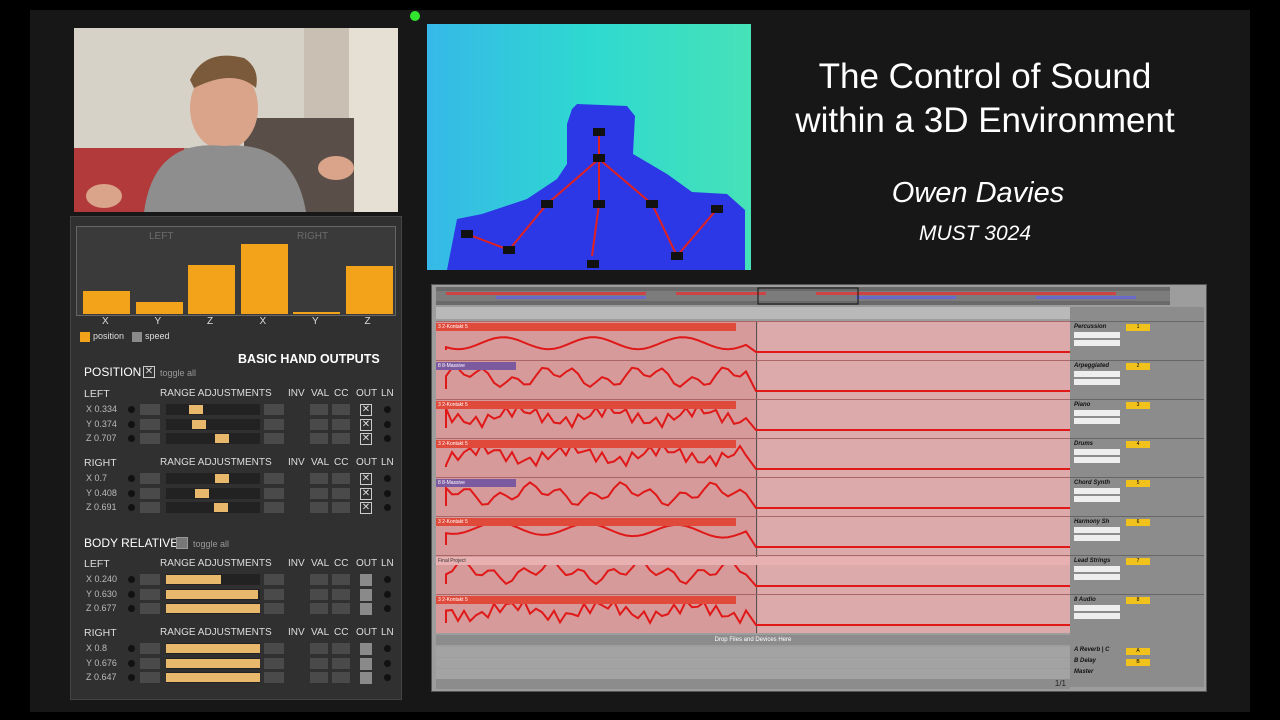 Image resolution: width=1280 pixels, height=720 pixels. Describe the element at coordinates (1137, 458) in the screenshot. I see `mixer-track: Drums 4` at that location.